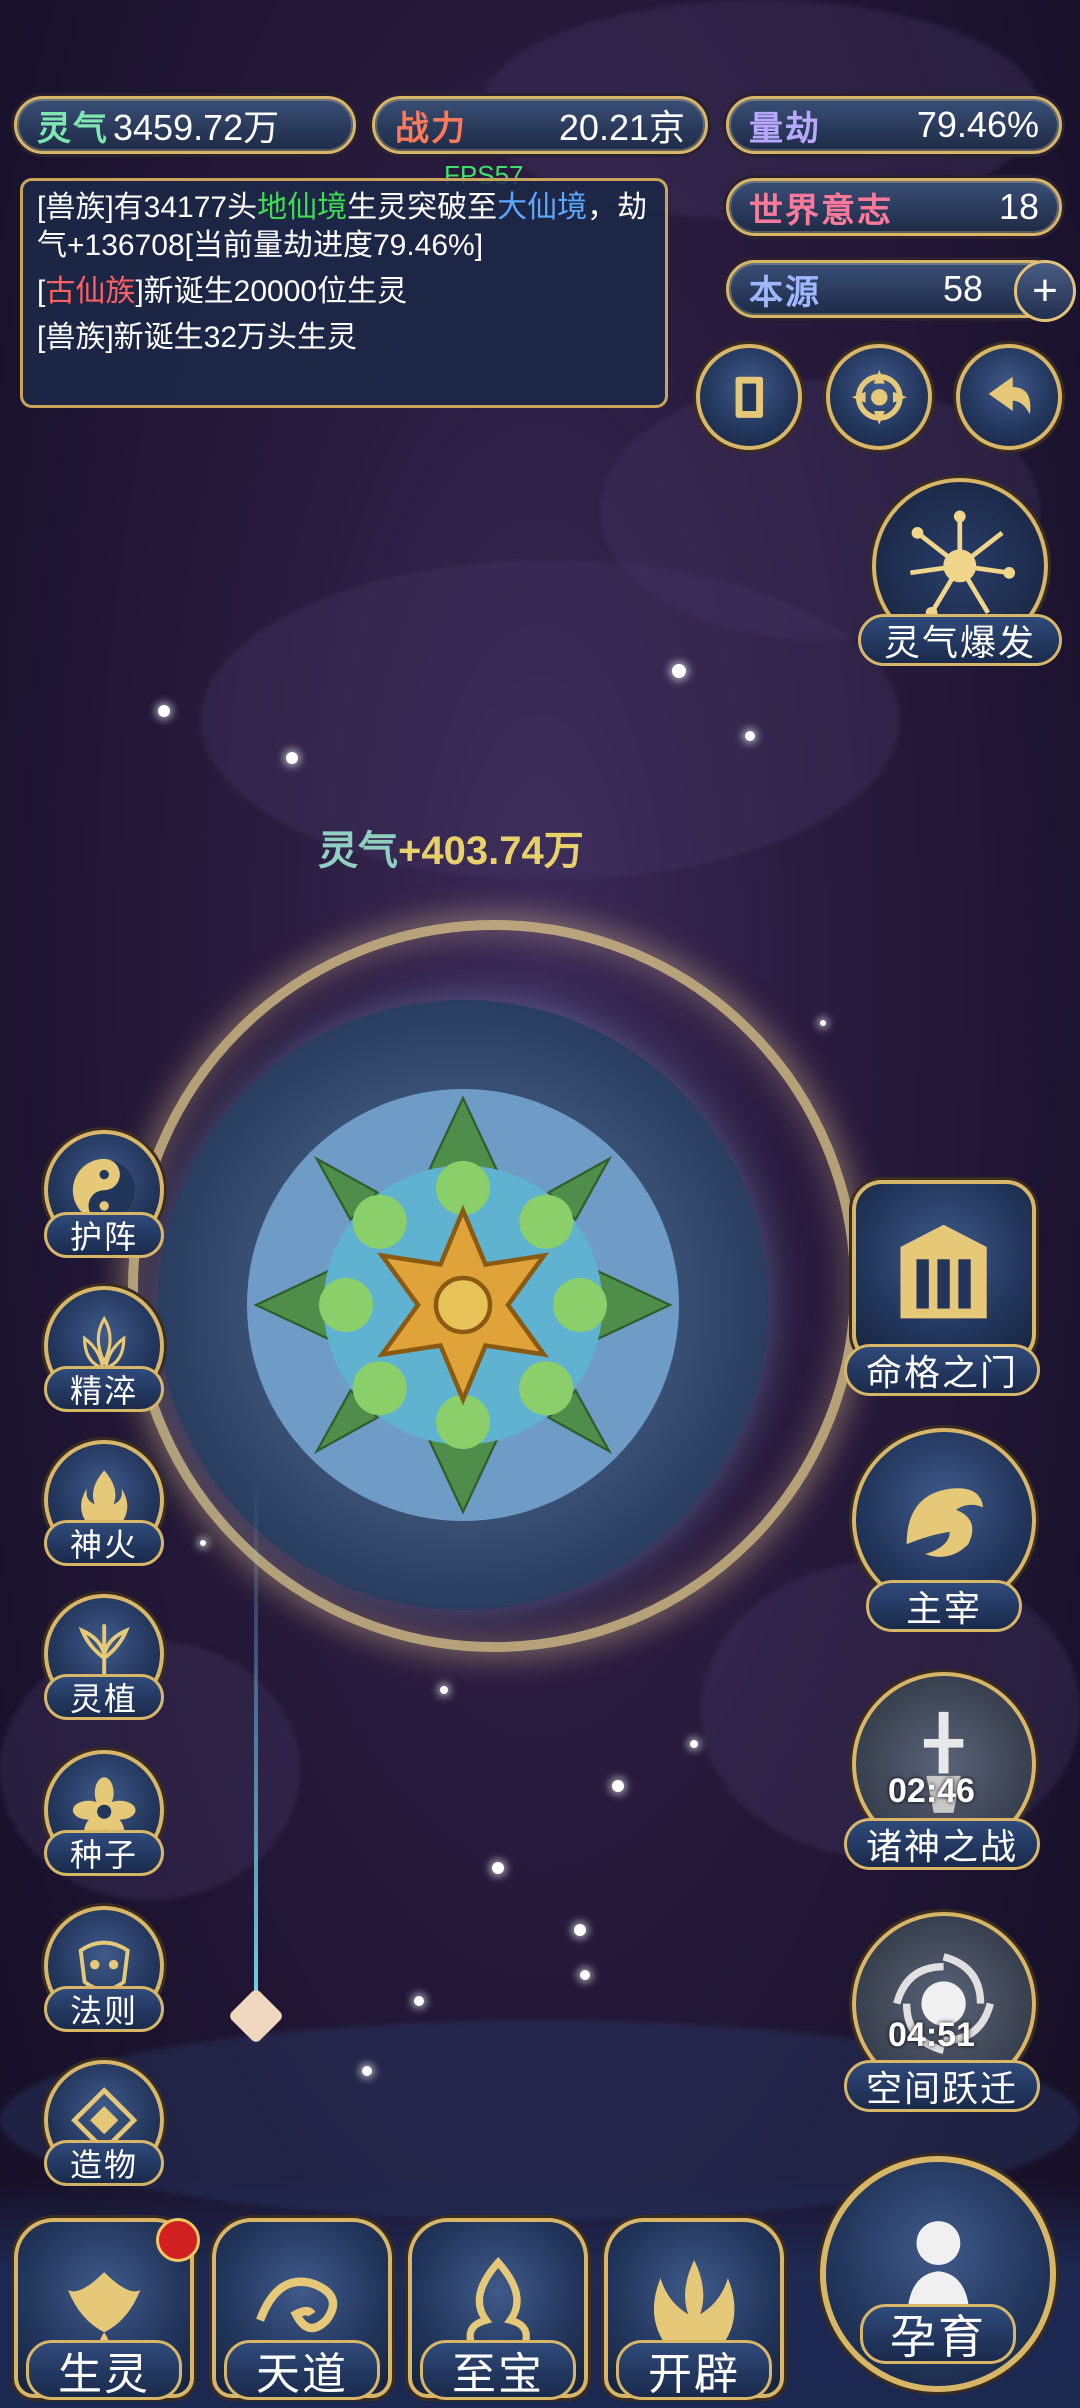 This screenshot has width=1080, height=2408. I want to click on fa-ze-label: 法则, so click(104, 2009).